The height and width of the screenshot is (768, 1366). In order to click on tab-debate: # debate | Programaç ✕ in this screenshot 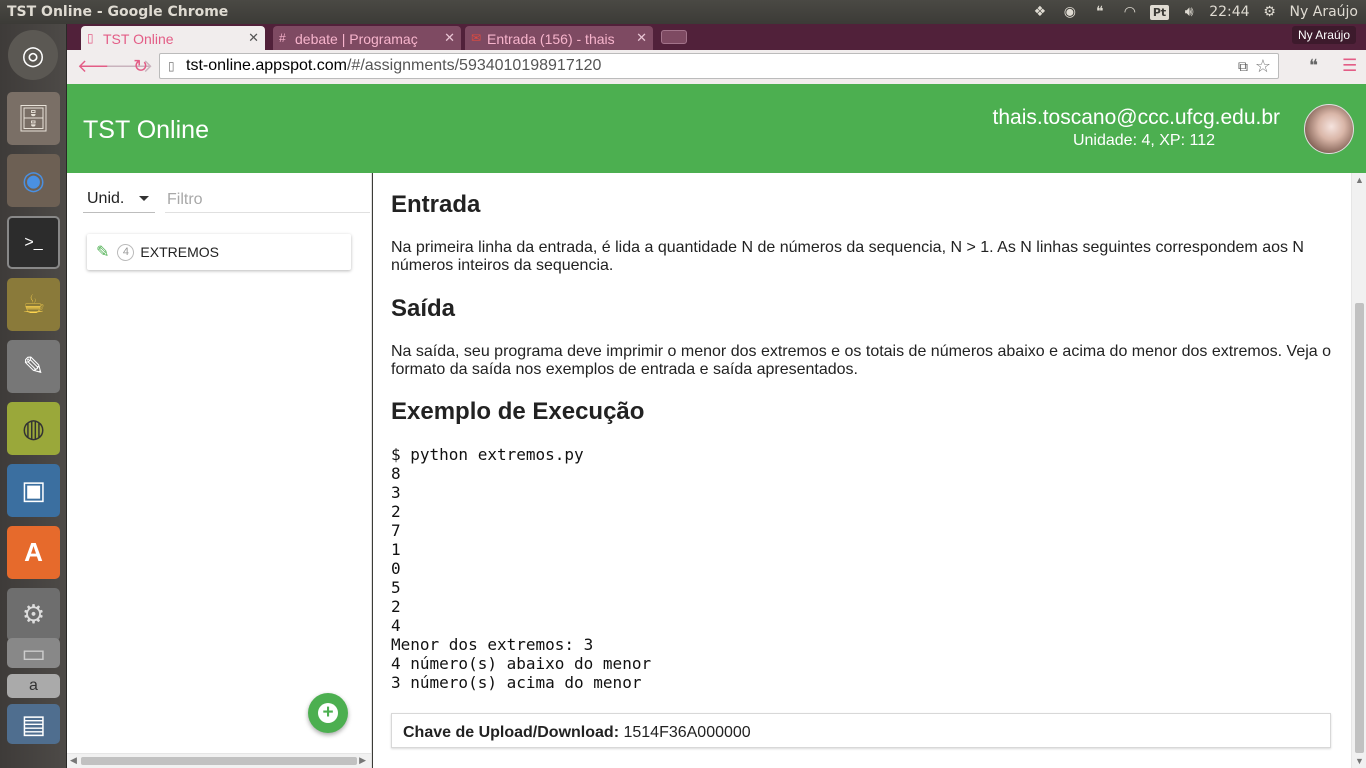, I will do `click(367, 38)`.